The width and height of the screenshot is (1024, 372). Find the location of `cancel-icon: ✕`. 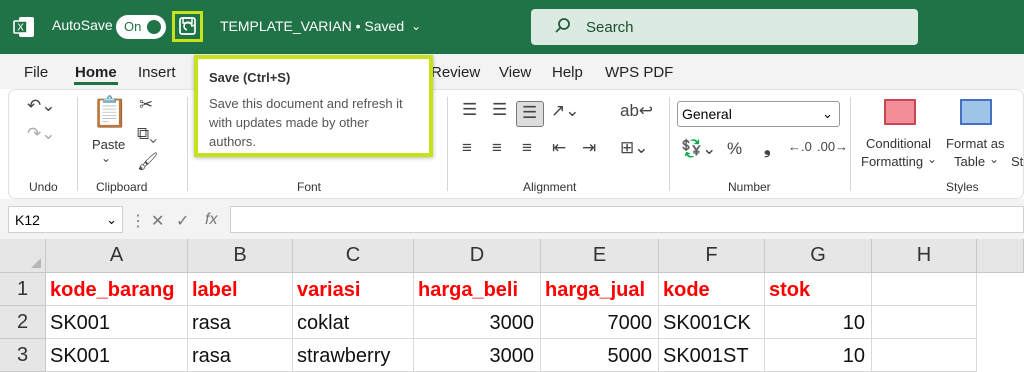

cancel-icon: ✕ is located at coordinates (157, 221).